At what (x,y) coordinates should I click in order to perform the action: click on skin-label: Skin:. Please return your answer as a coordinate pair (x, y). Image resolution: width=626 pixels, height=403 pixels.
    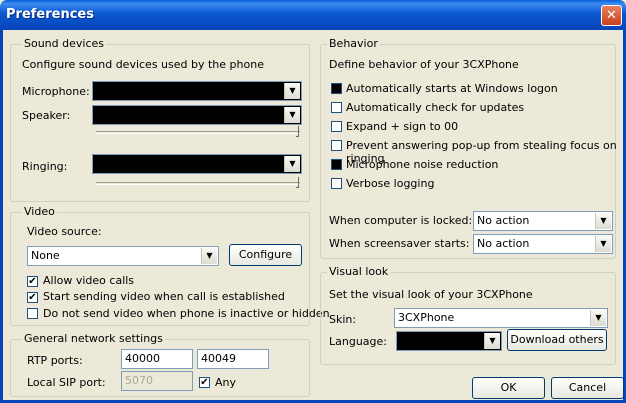
    Looking at the image, I should click on (343, 319).